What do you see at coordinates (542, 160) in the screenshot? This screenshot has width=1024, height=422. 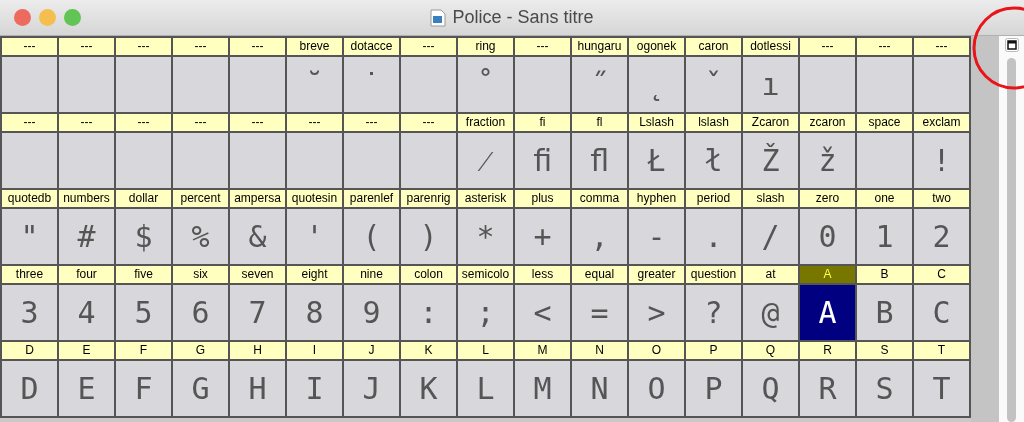 I see `glyph-cell: ﬁ` at bounding box center [542, 160].